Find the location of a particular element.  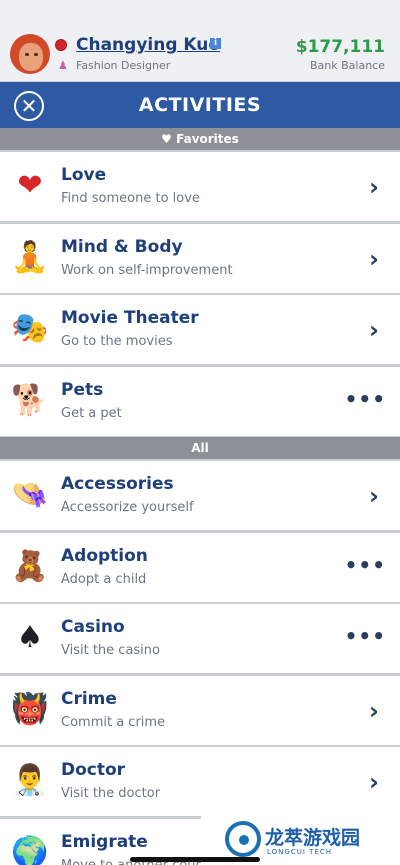

home-indicator is located at coordinates (195, 859).